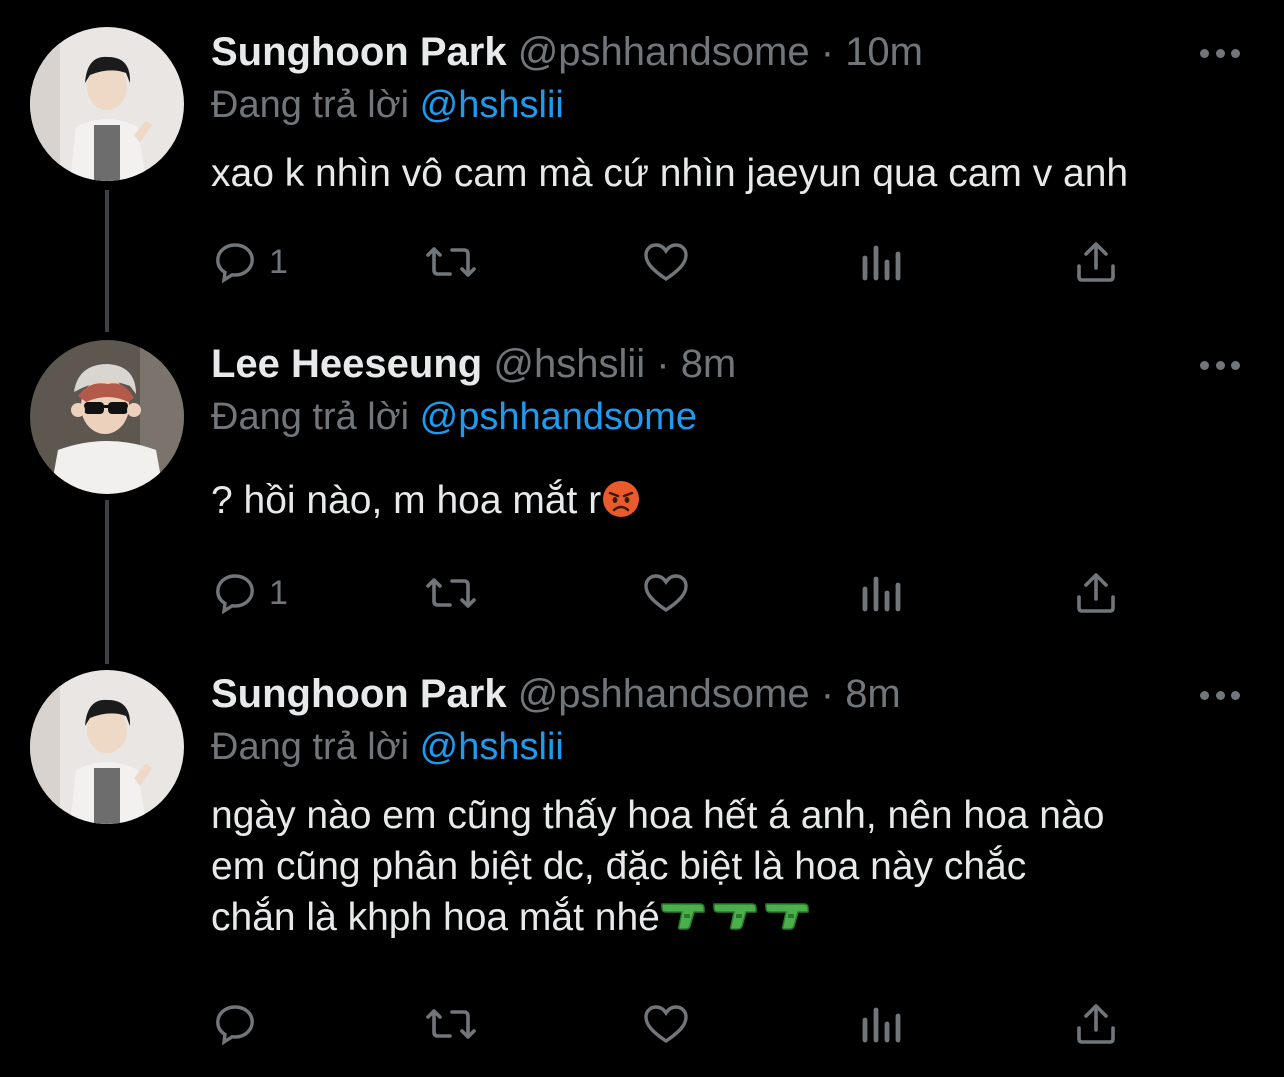 The width and height of the screenshot is (1284, 1077). What do you see at coordinates (664, 694) in the screenshot?
I see `user-handle: @pshhandsome` at bounding box center [664, 694].